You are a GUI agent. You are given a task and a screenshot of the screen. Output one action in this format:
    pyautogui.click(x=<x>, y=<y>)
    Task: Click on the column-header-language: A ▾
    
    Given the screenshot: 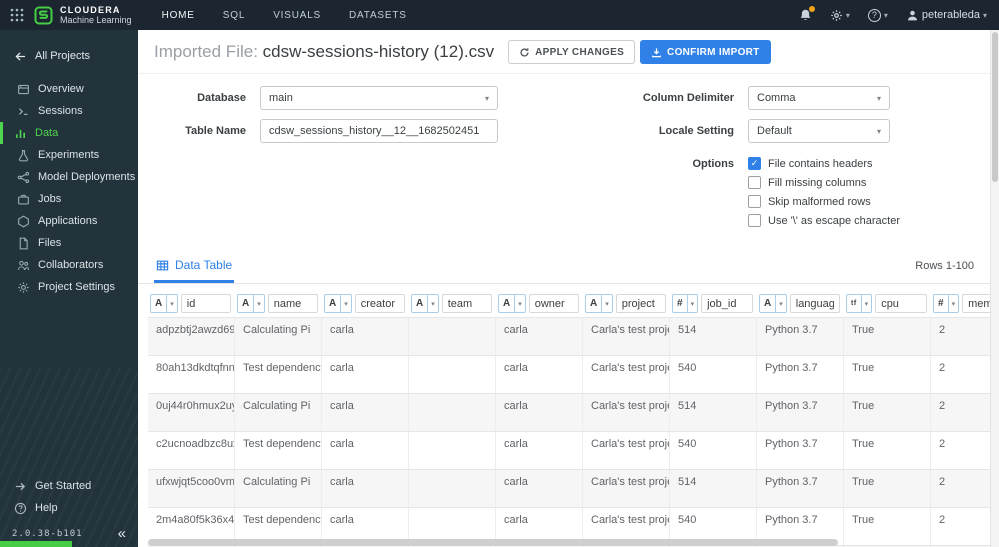 What is the action you would take?
    pyautogui.click(x=800, y=303)
    